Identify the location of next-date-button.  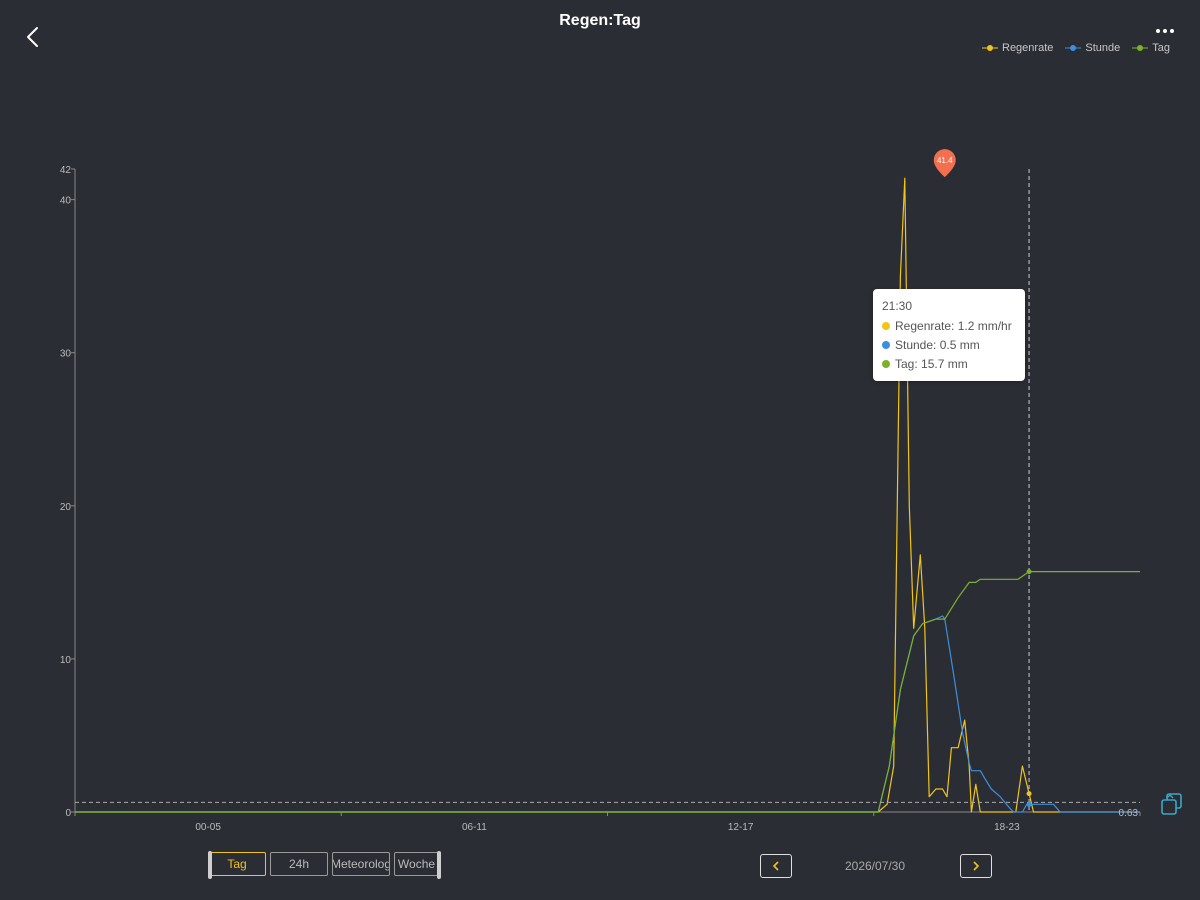
(976, 866).